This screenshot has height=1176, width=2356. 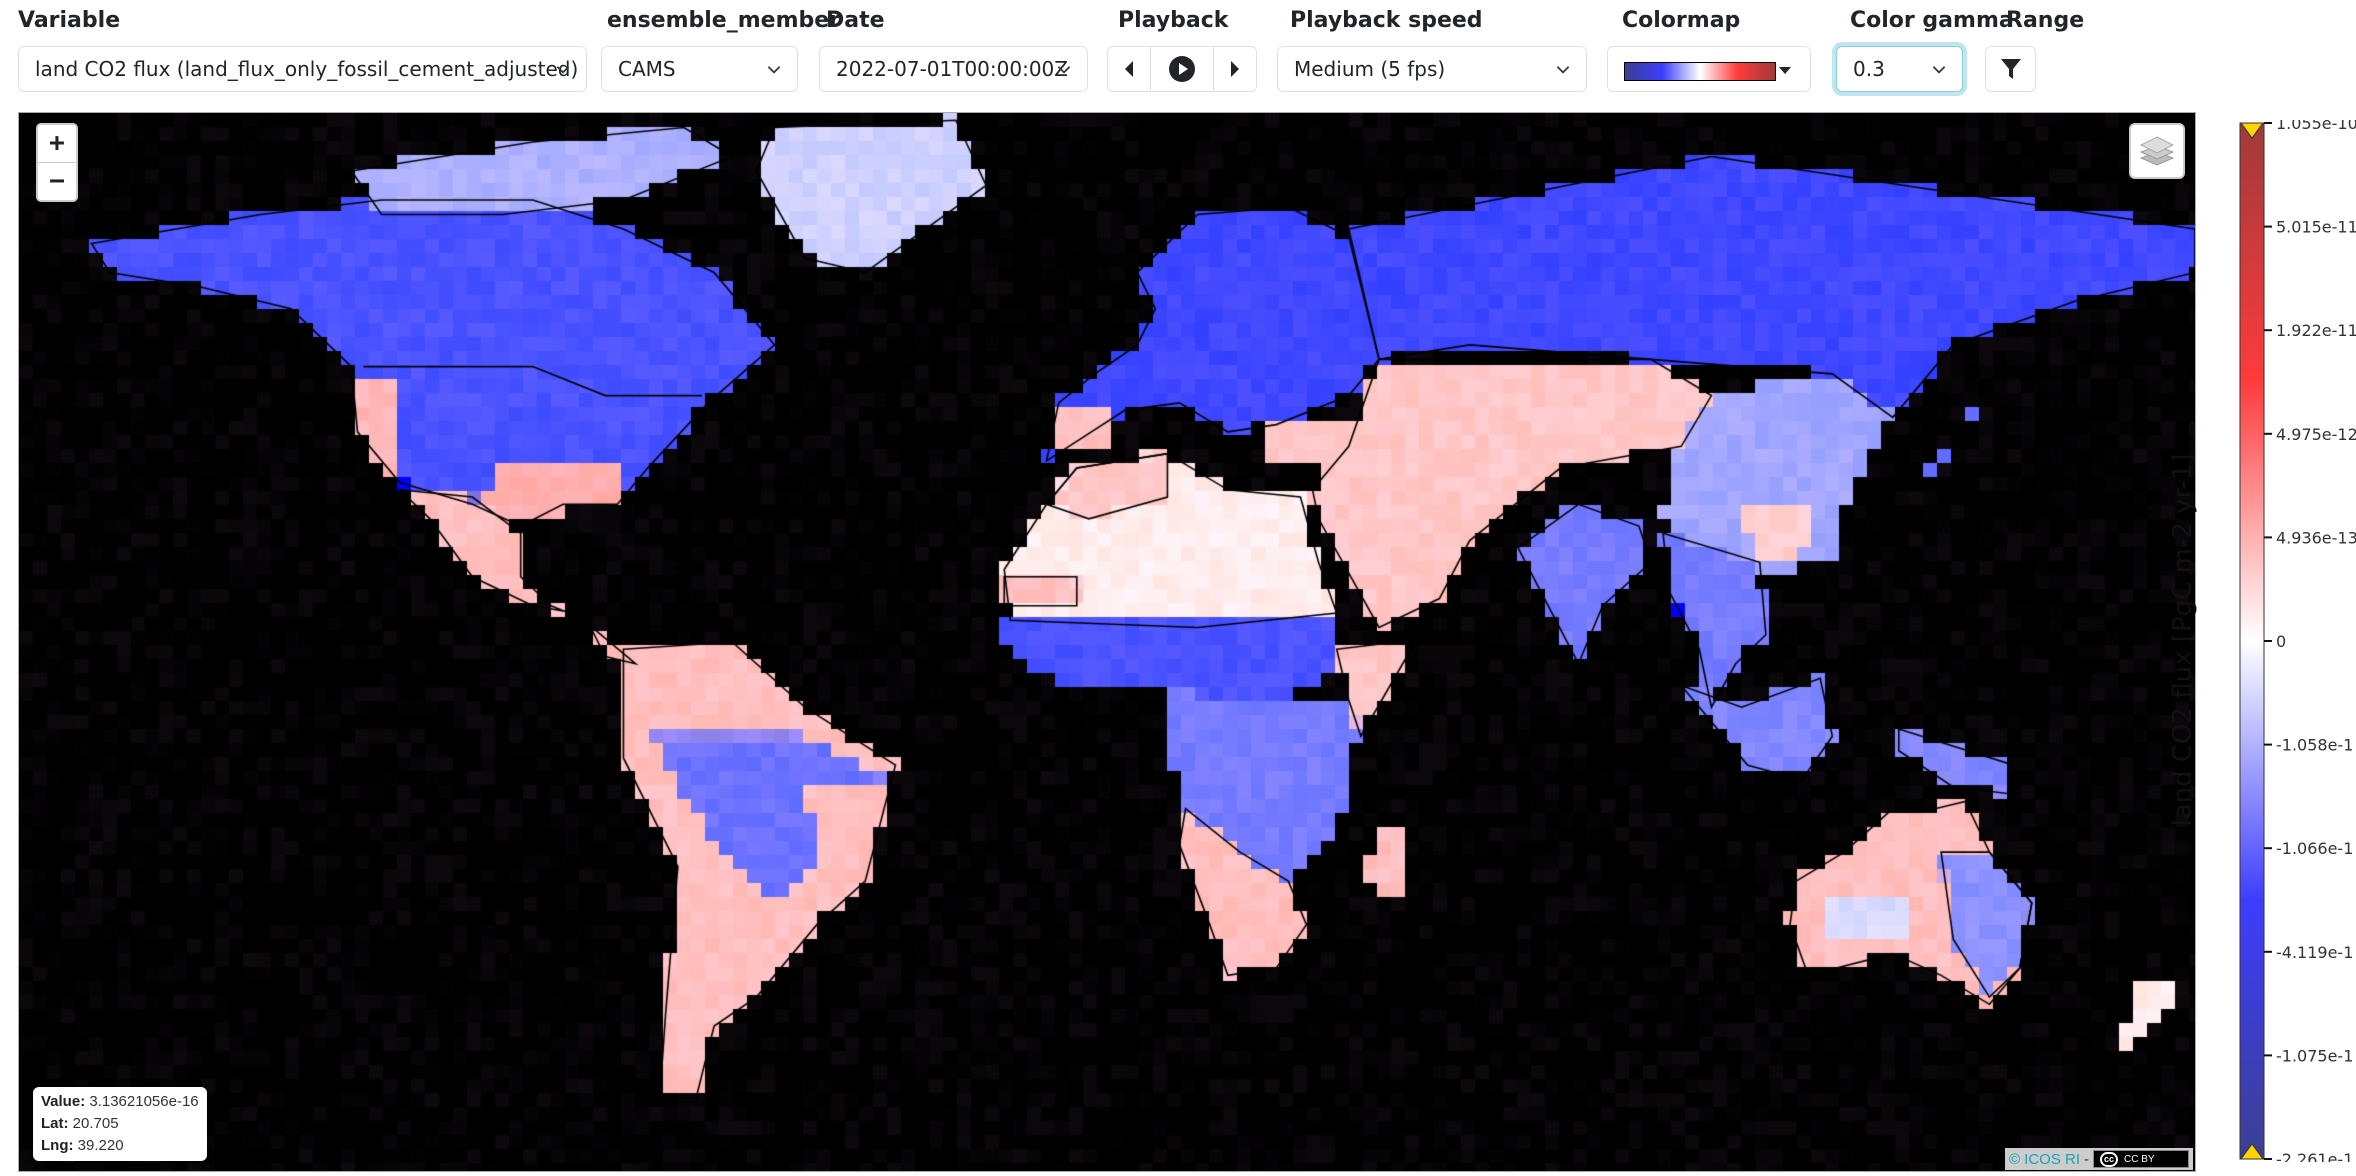 I want to click on colorbar-tick-label: 1.055e-10, so click(x=2316, y=126).